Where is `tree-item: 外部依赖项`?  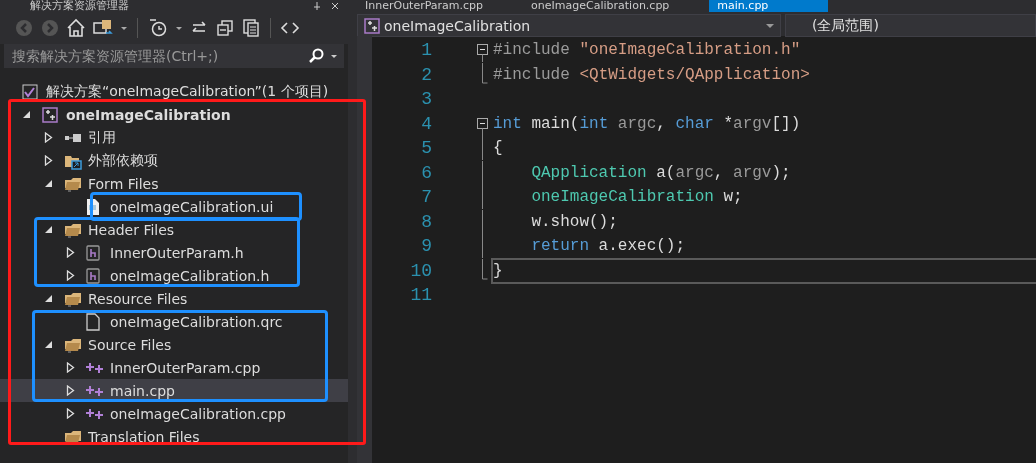 tree-item: 外部依赖项 is located at coordinates (174, 160).